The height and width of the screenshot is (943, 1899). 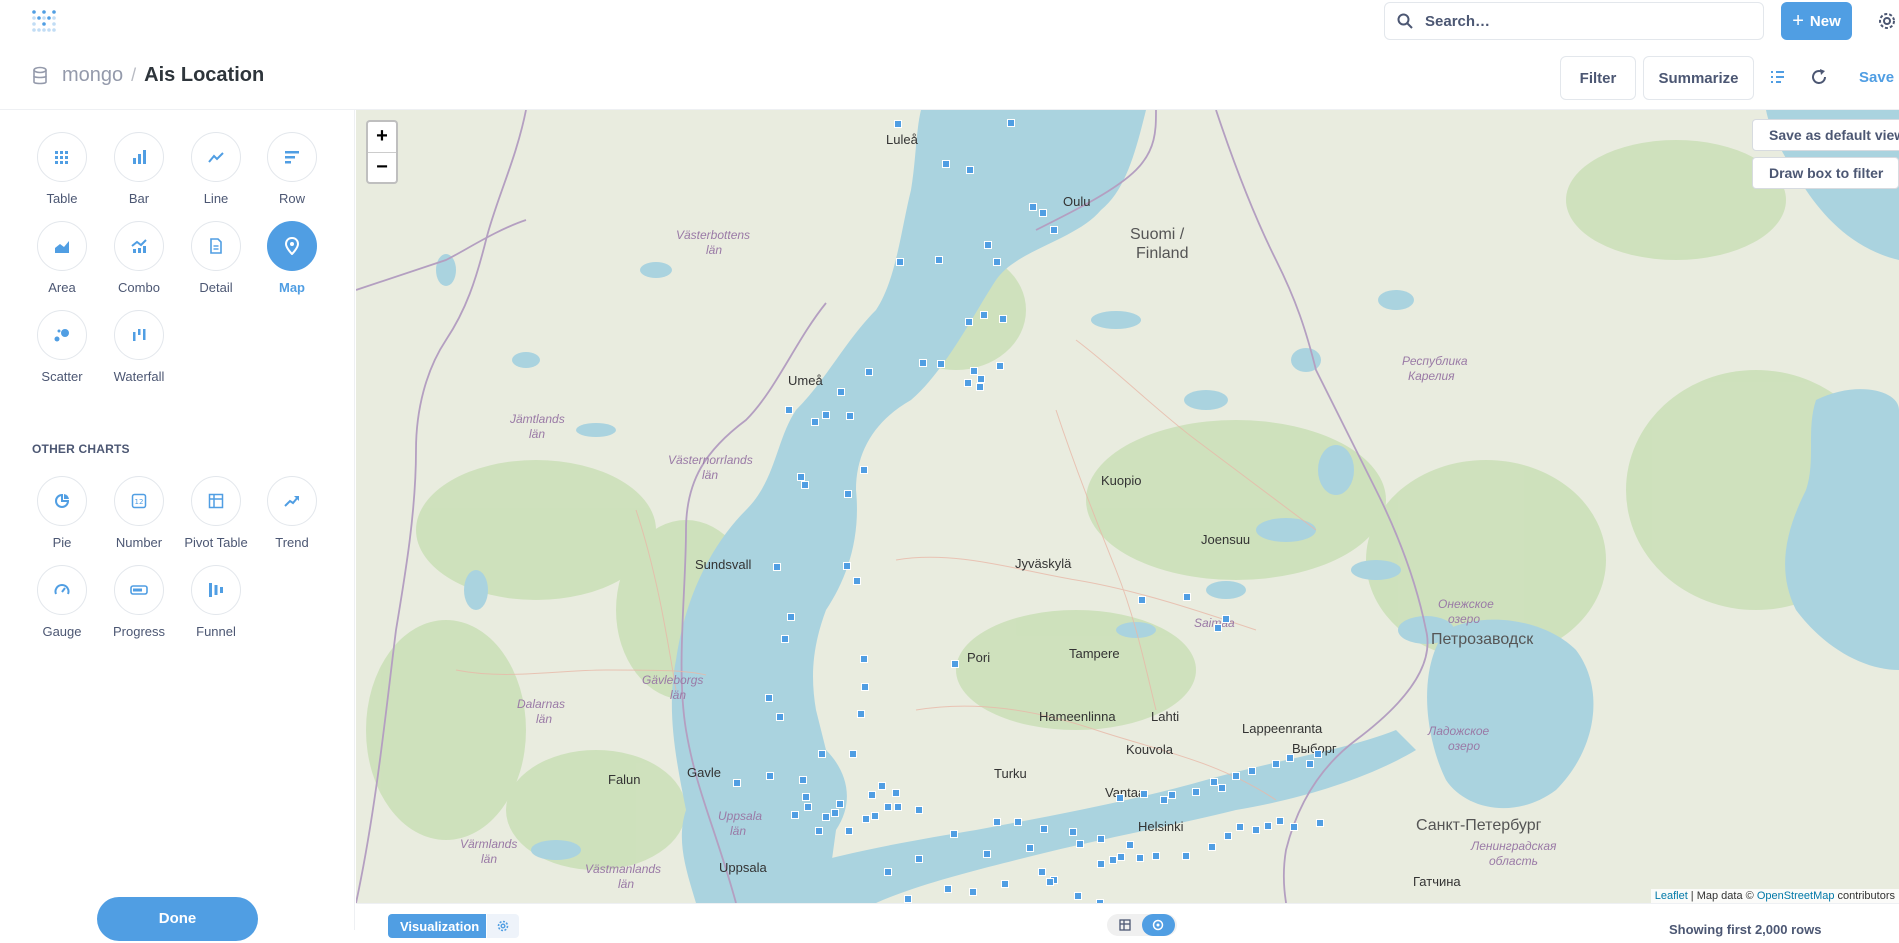 I want to click on chart-option-area: Area, so click(x=62, y=258).